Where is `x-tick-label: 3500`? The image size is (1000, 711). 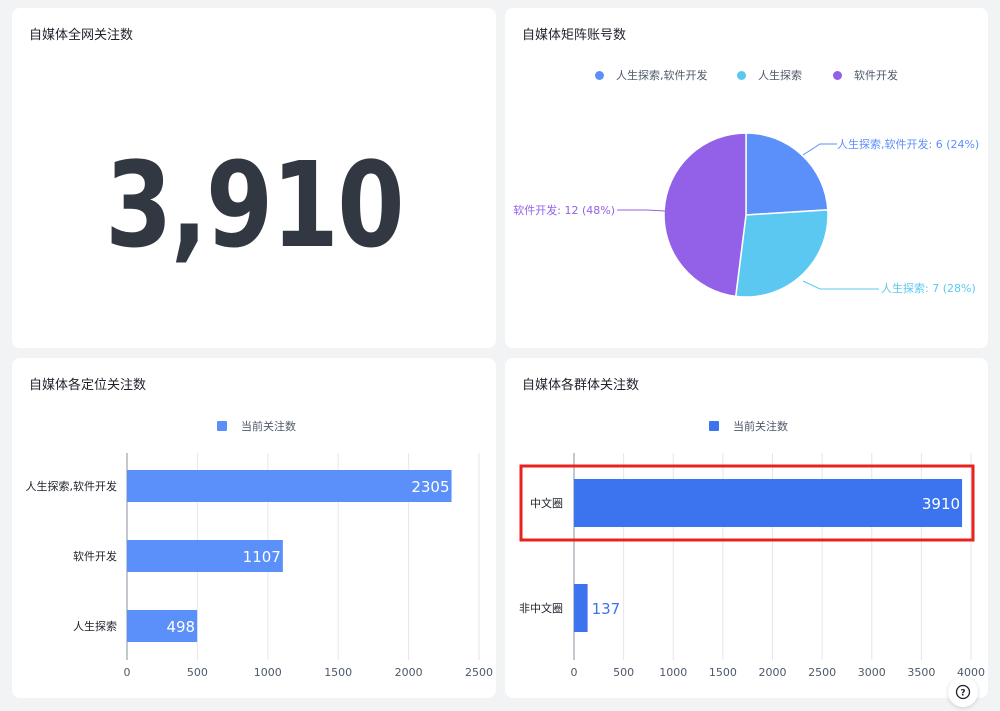 x-tick-label: 3500 is located at coordinates (921, 672).